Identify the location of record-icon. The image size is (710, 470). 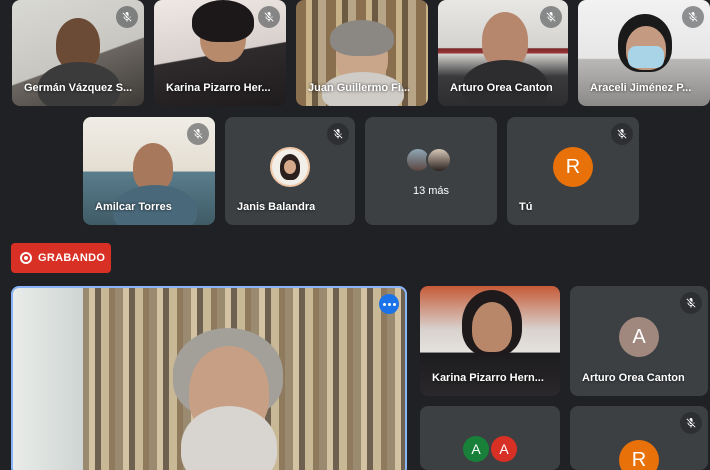
(26, 258).